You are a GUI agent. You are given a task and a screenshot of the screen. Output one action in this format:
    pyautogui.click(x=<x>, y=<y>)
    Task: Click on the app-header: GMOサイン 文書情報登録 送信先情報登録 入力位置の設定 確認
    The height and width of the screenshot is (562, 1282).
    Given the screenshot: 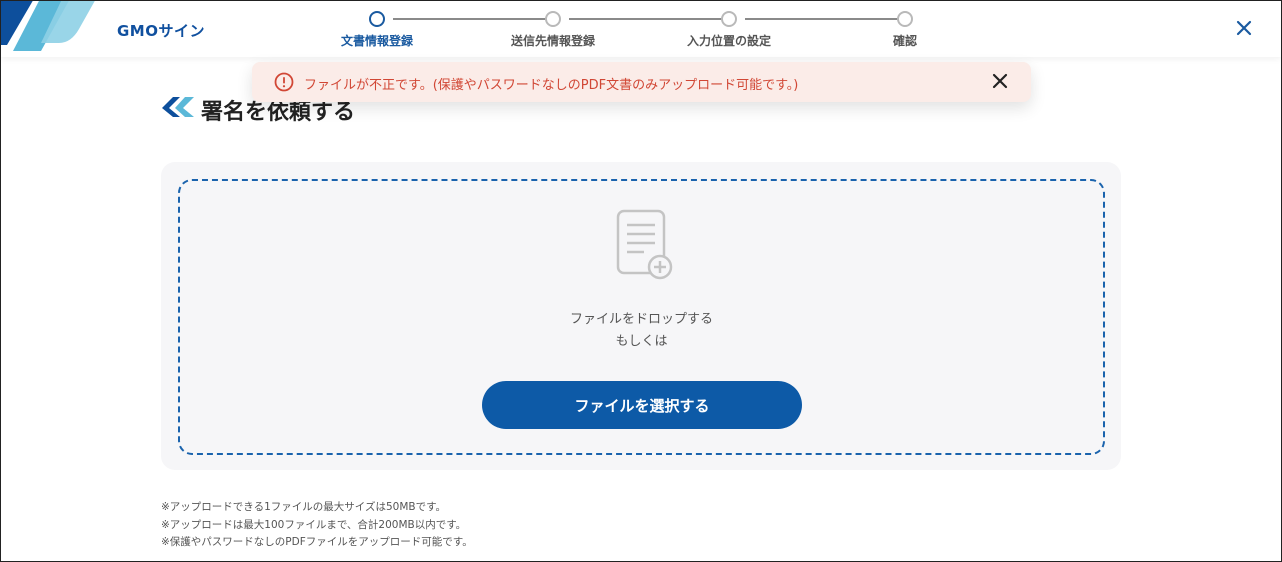 What is the action you would take?
    pyautogui.click(x=641, y=29)
    